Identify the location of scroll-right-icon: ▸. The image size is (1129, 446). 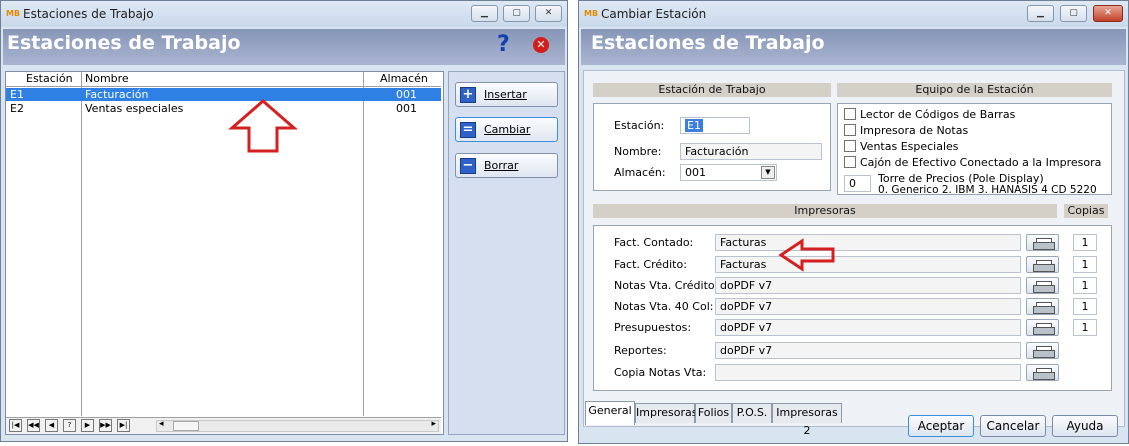
(433, 424).